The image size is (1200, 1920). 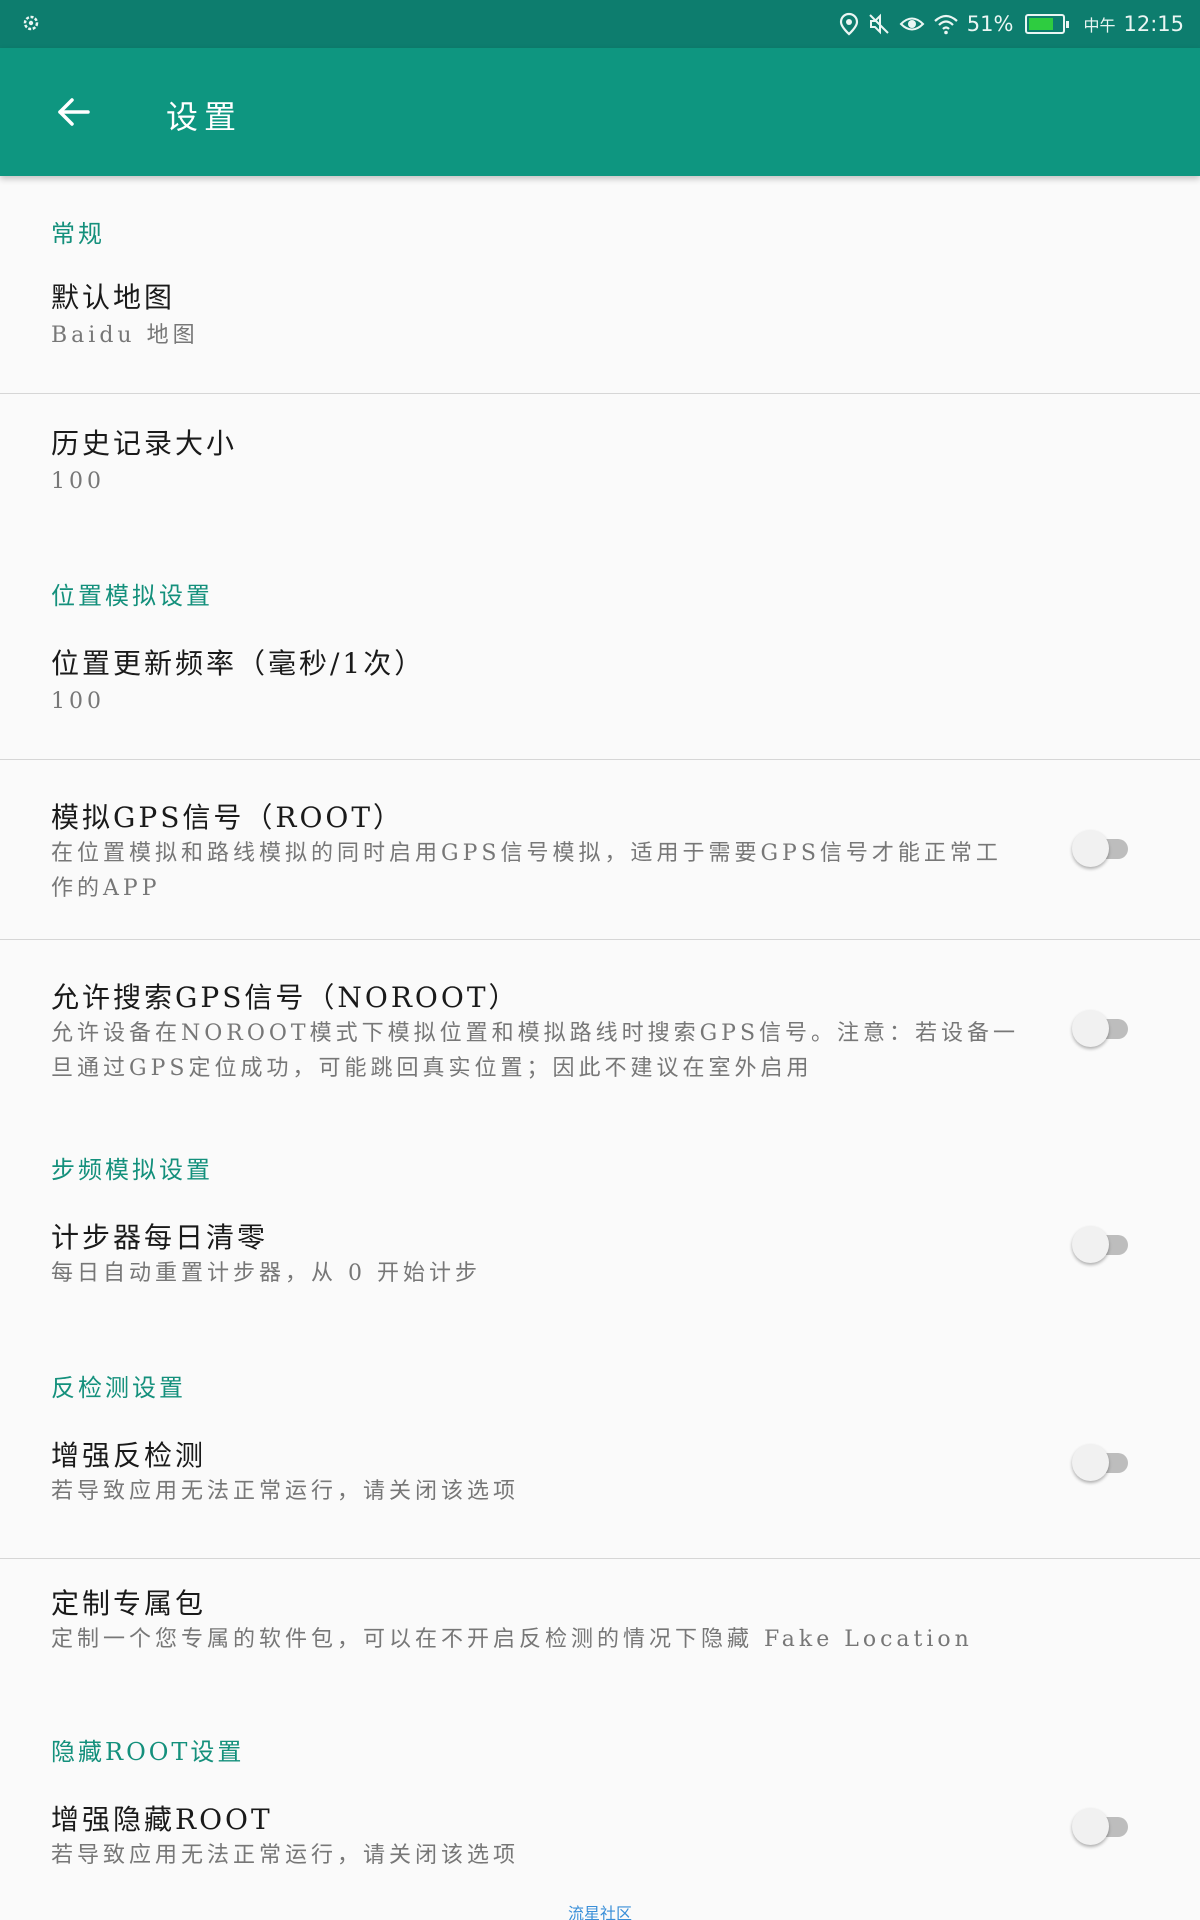 What do you see at coordinates (1100, 848) in the screenshot?
I see `simulate-gps-switch` at bounding box center [1100, 848].